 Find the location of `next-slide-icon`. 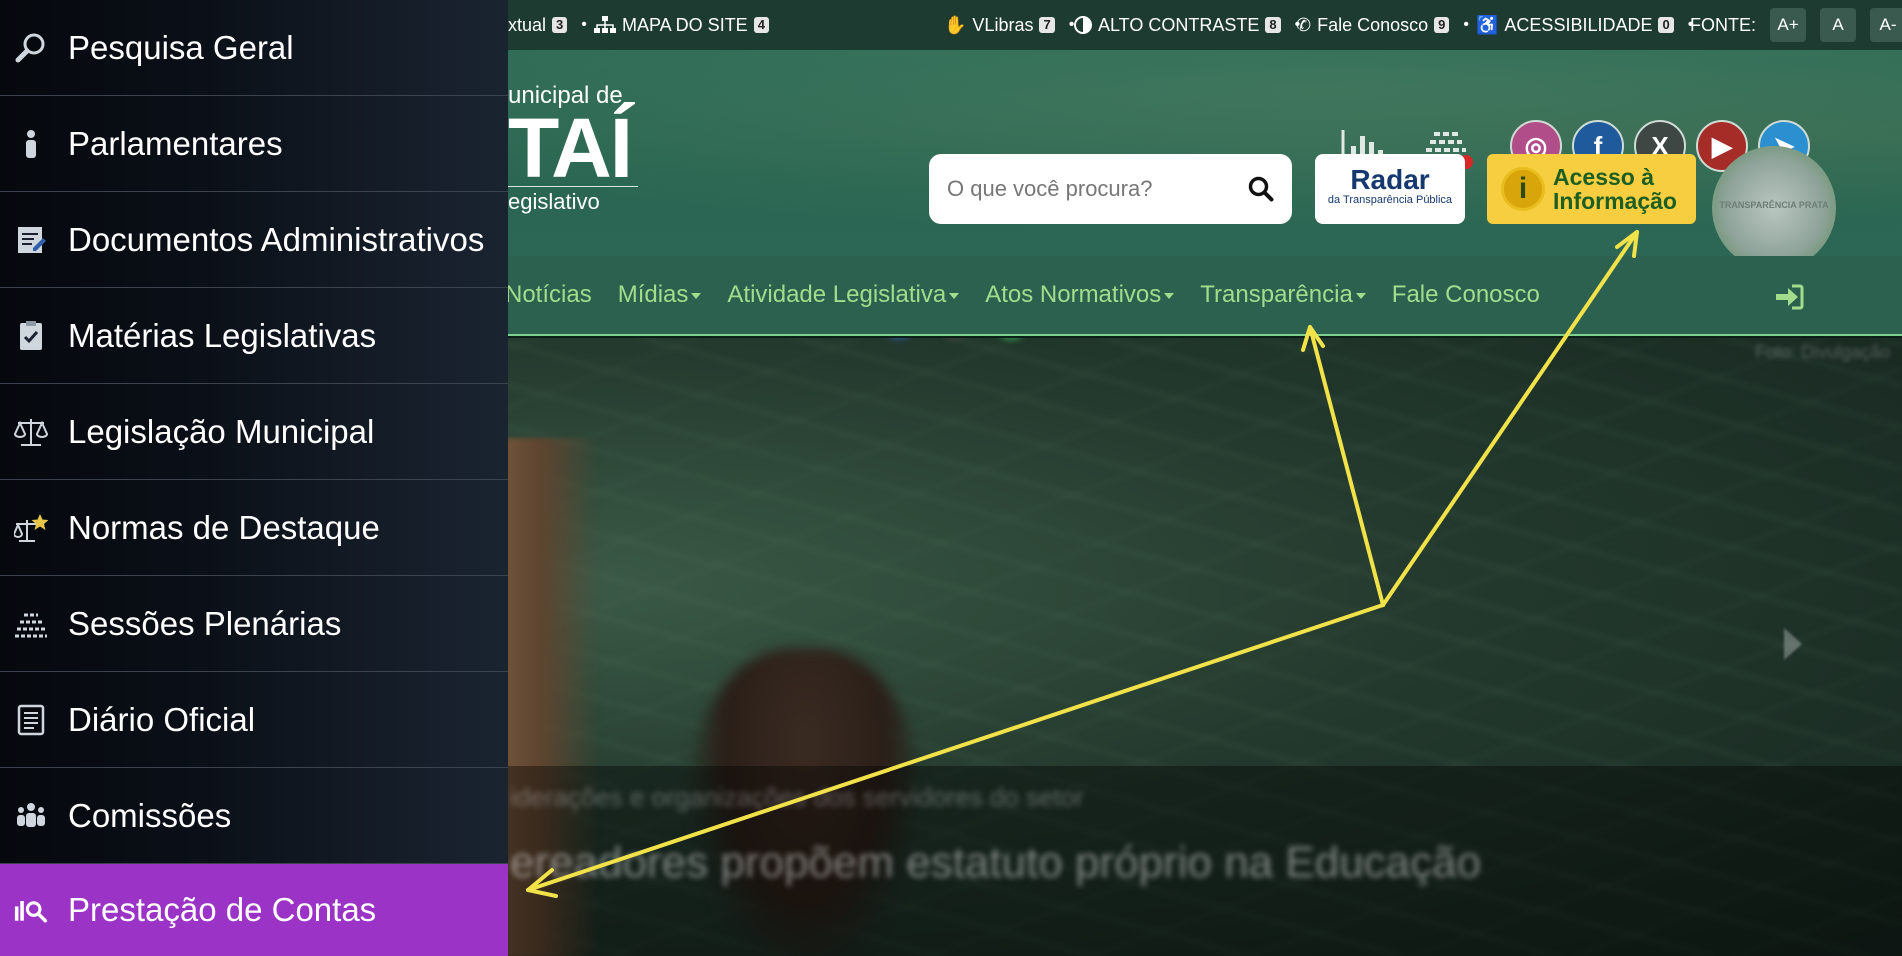

next-slide-icon is located at coordinates (1793, 644).